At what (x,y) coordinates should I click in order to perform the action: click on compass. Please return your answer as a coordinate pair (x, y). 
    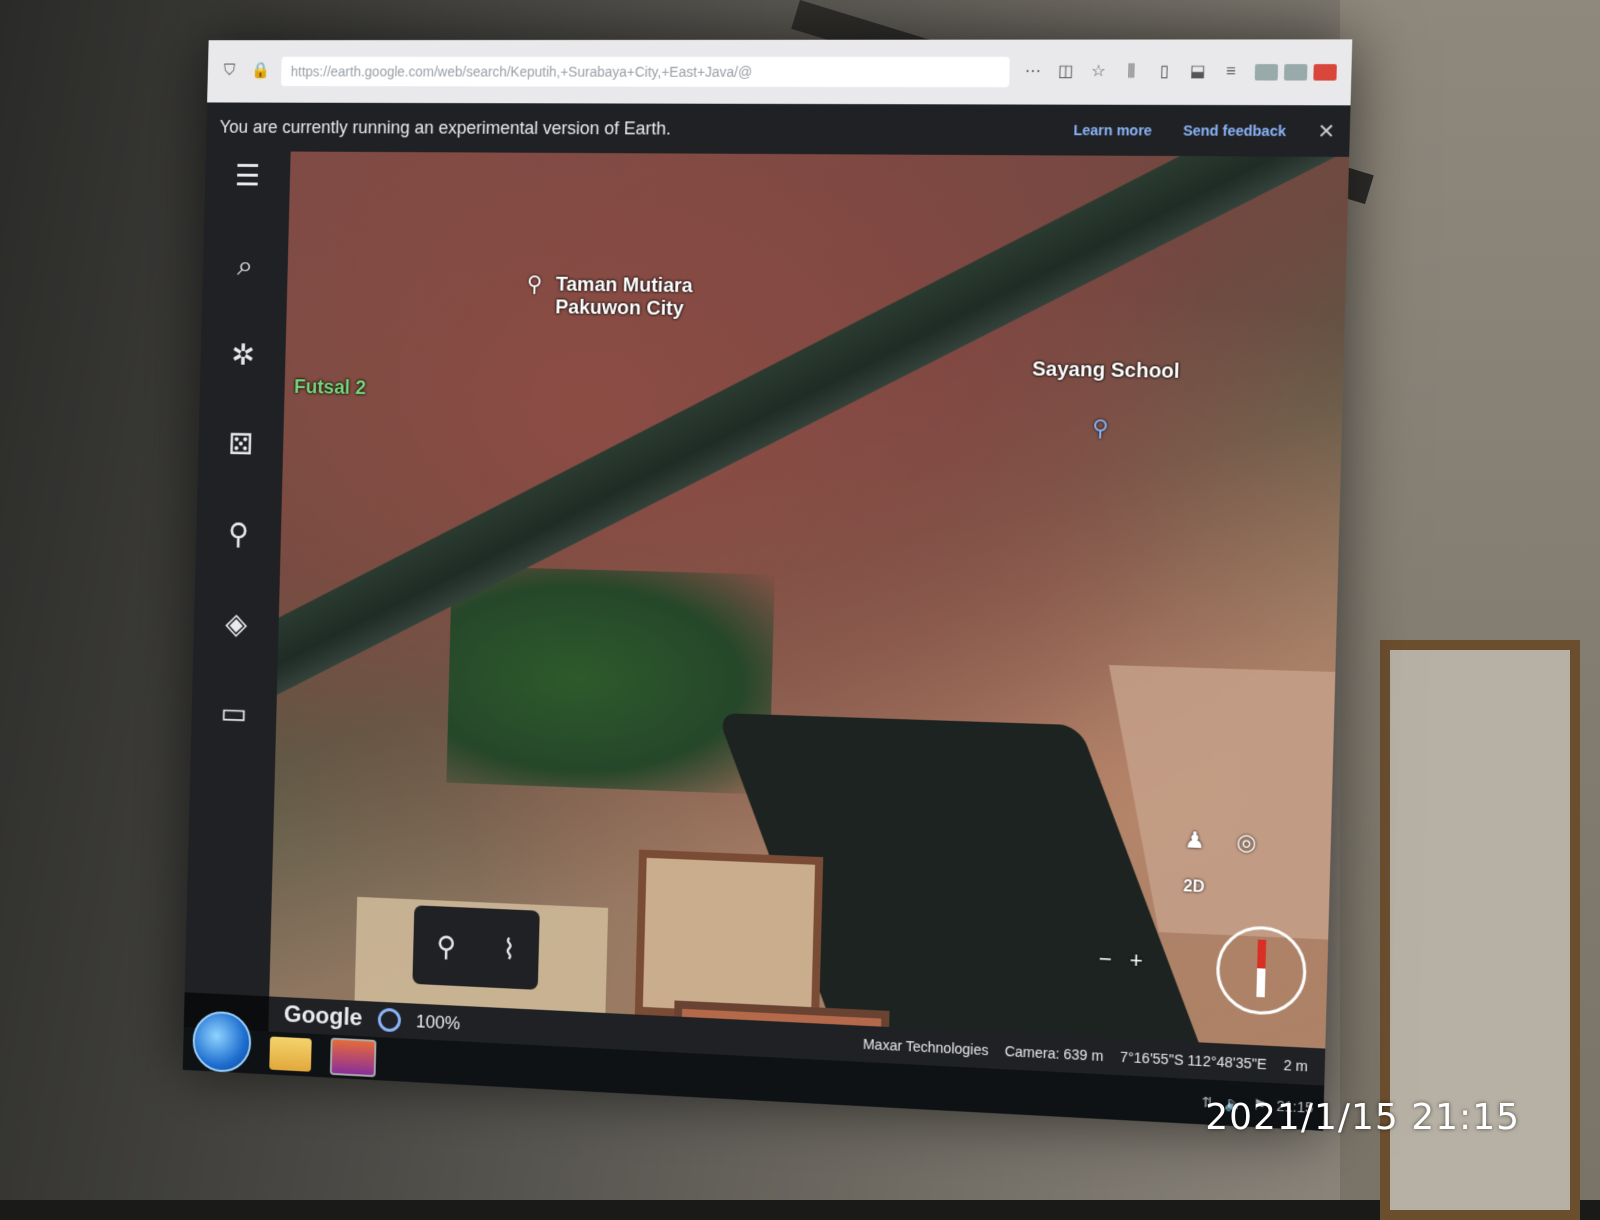
    Looking at the image, I should click on (1261, 970).